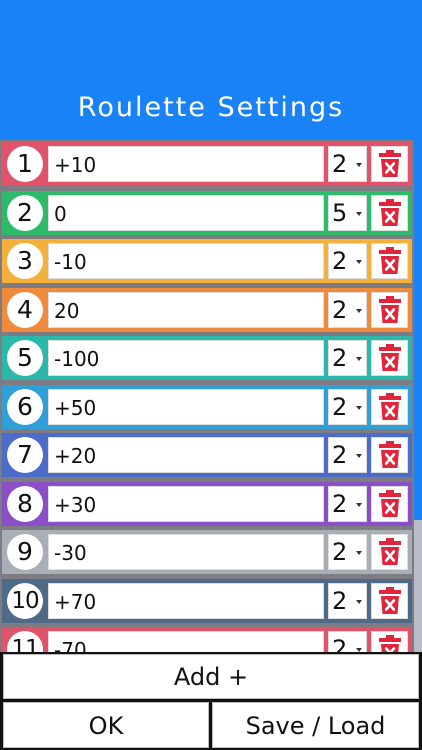 Image resolution: width=422 pixels, height=750 pixels. I want to click on weight-select: 5, so click(347, 212).